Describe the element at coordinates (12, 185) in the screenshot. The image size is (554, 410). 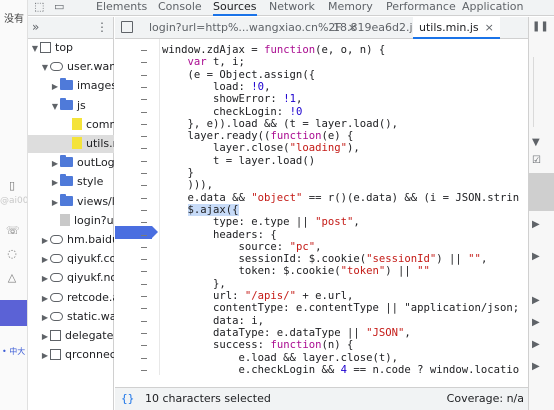
I see `phone-icon: ▯` at that location.